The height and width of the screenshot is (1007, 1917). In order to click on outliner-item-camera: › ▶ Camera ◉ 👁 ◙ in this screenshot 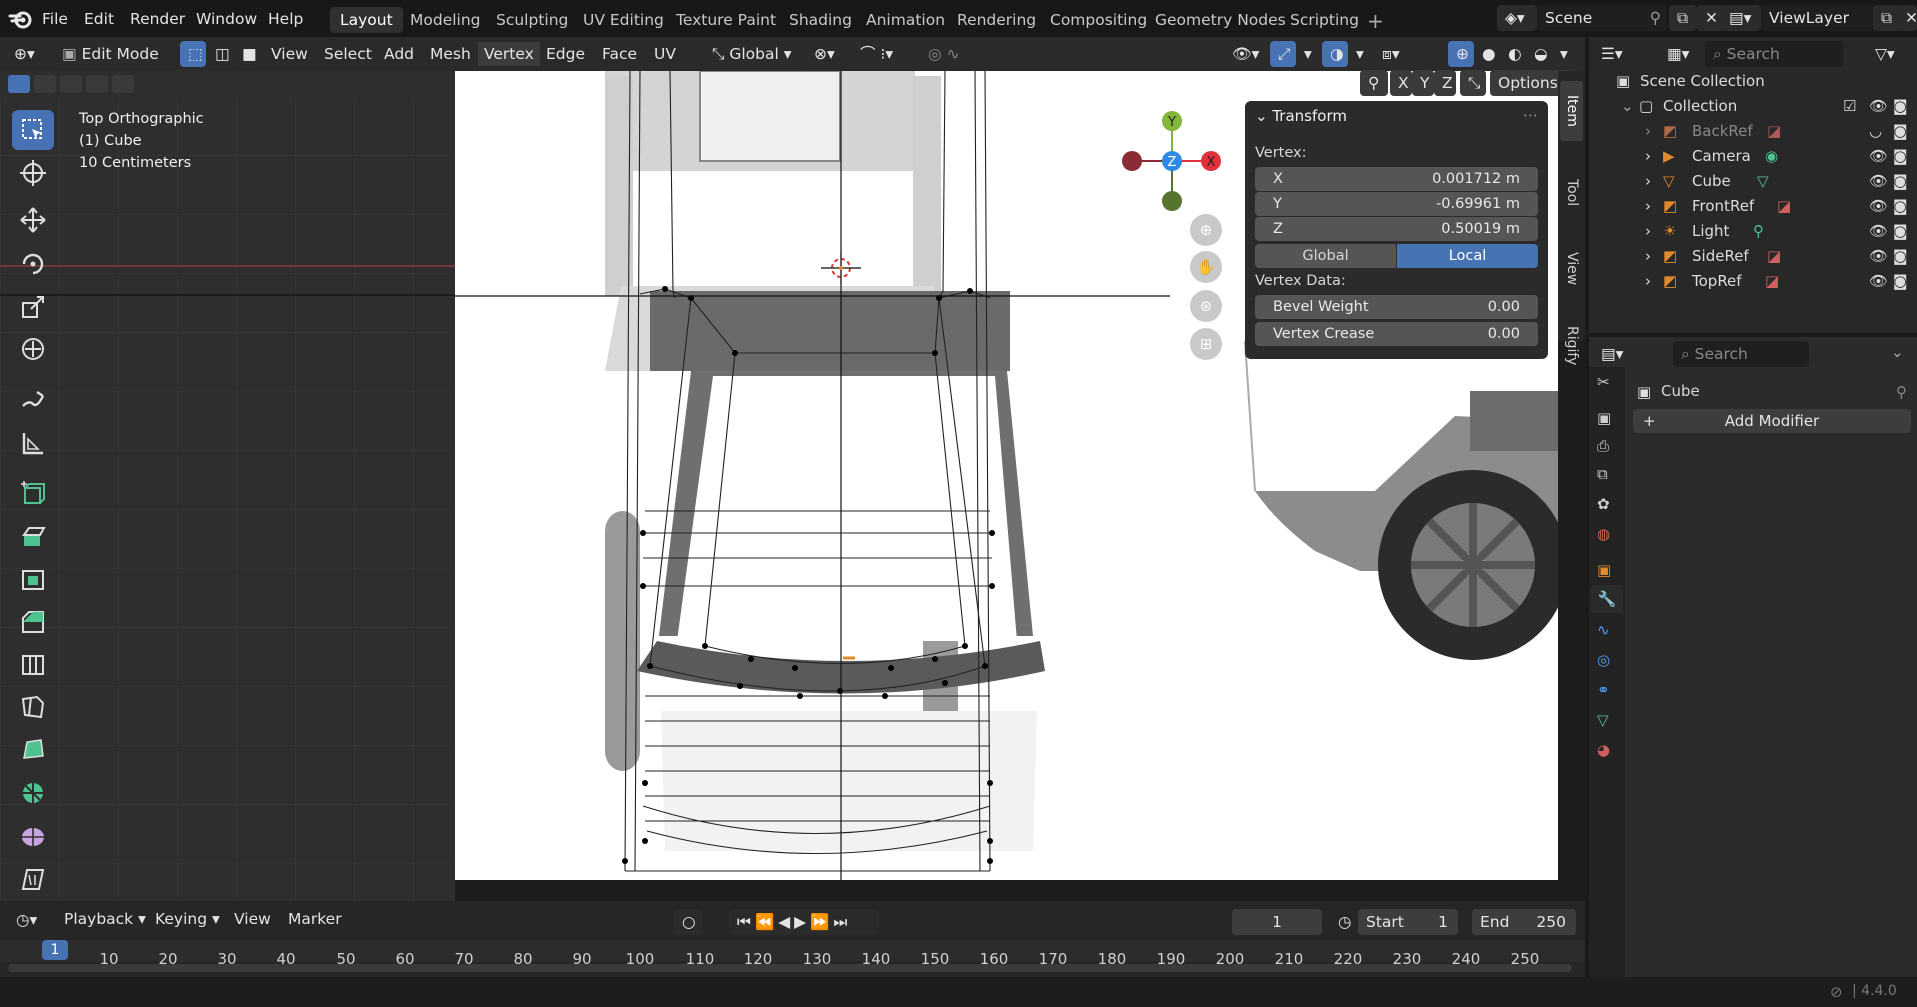, I will do `click(1753, 156)`.